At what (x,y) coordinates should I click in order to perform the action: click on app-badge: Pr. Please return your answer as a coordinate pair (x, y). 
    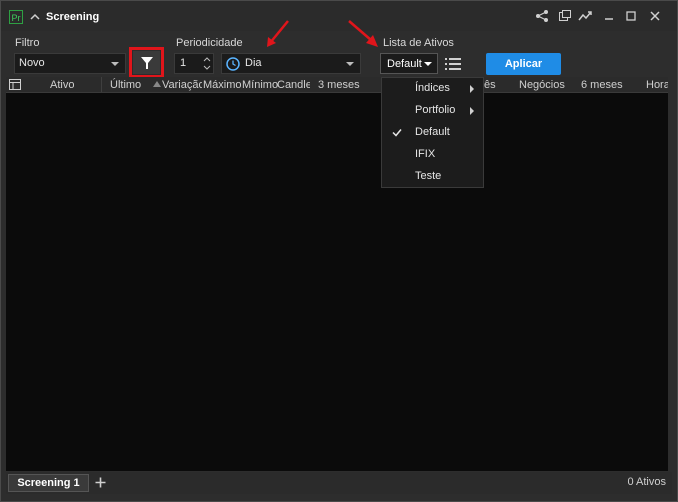
    Looking at the image, I should click on (16, 17).